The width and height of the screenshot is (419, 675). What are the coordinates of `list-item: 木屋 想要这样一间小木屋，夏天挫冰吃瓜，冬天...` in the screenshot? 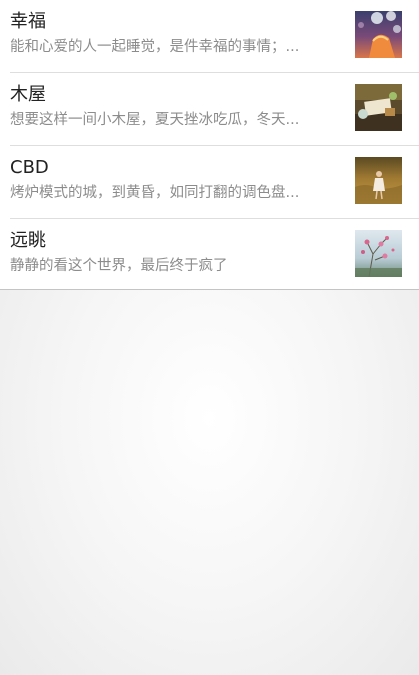 It's located at (214, 109).